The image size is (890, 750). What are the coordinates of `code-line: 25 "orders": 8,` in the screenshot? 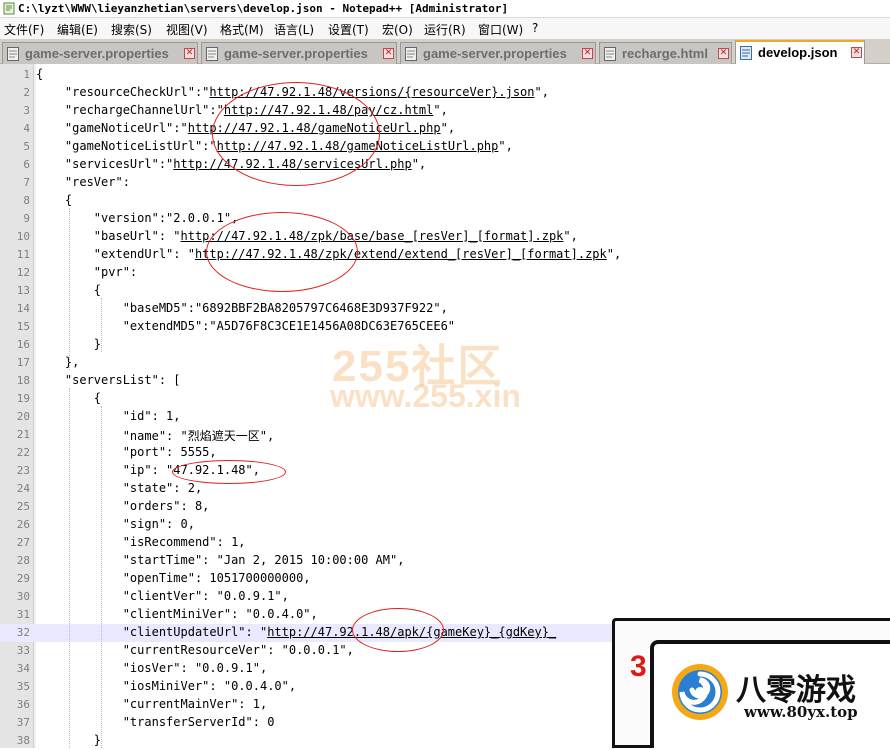 It's located at (445, 507).